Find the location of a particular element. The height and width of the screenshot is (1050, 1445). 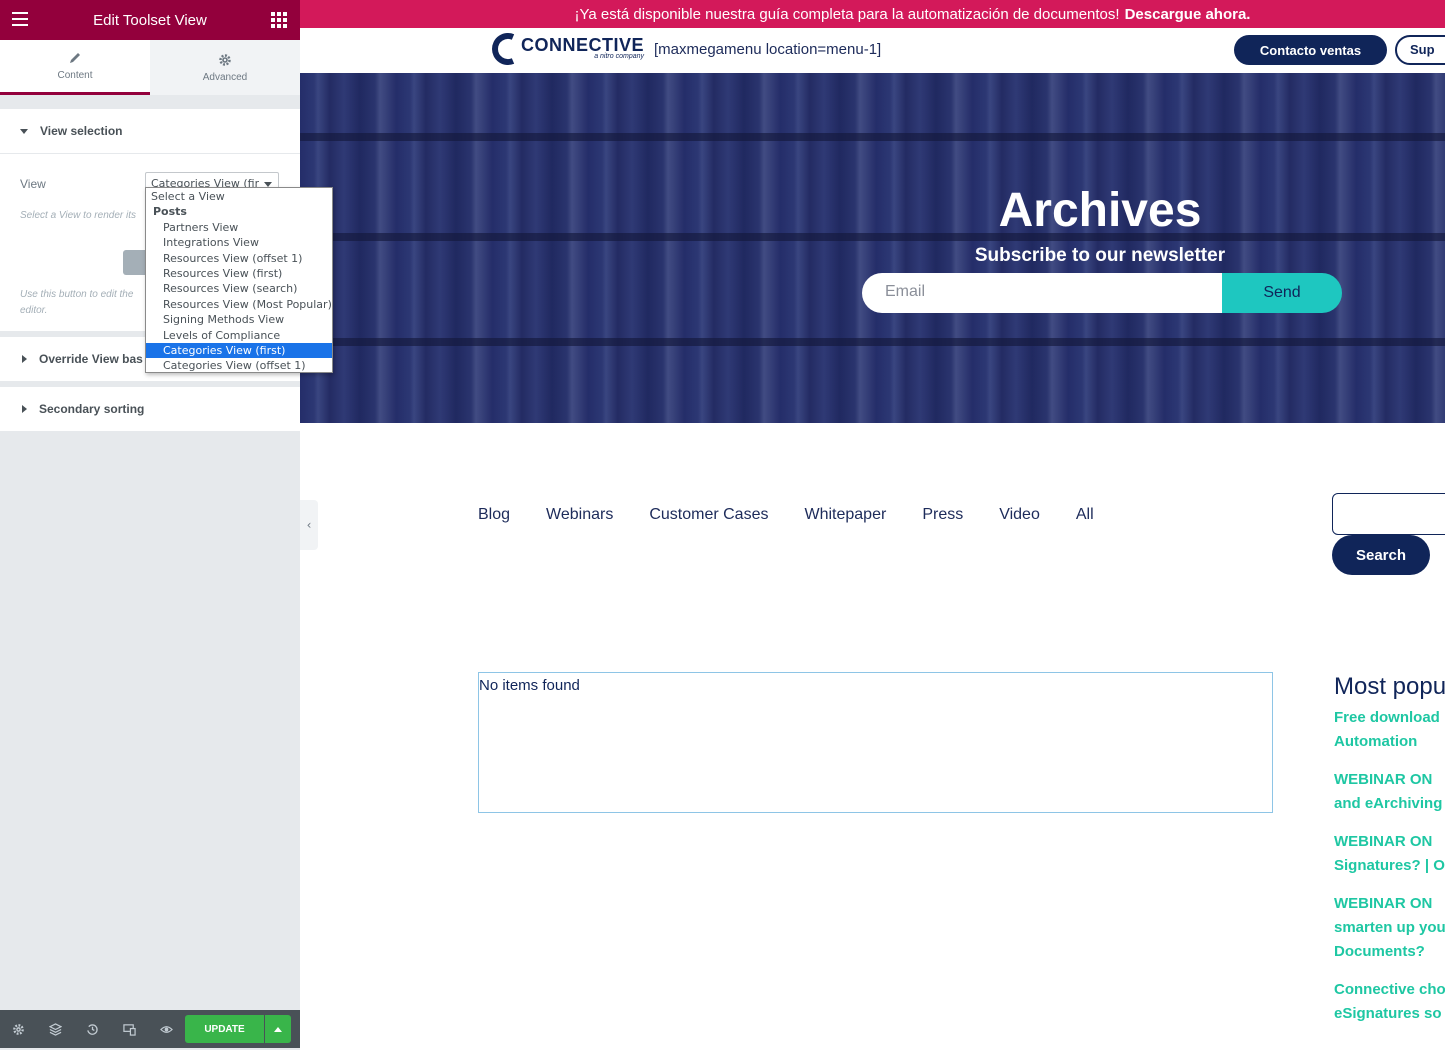

tab-advanced: Advanced is located at coordinates (225, 67).